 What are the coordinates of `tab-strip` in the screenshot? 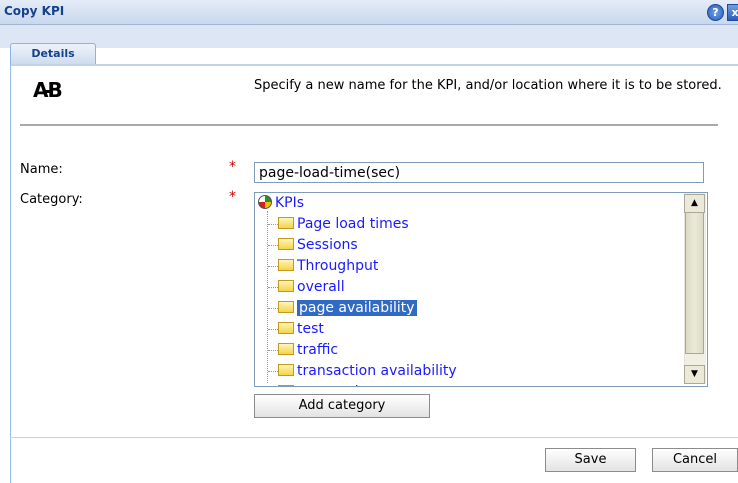 It's located at (369, 36).